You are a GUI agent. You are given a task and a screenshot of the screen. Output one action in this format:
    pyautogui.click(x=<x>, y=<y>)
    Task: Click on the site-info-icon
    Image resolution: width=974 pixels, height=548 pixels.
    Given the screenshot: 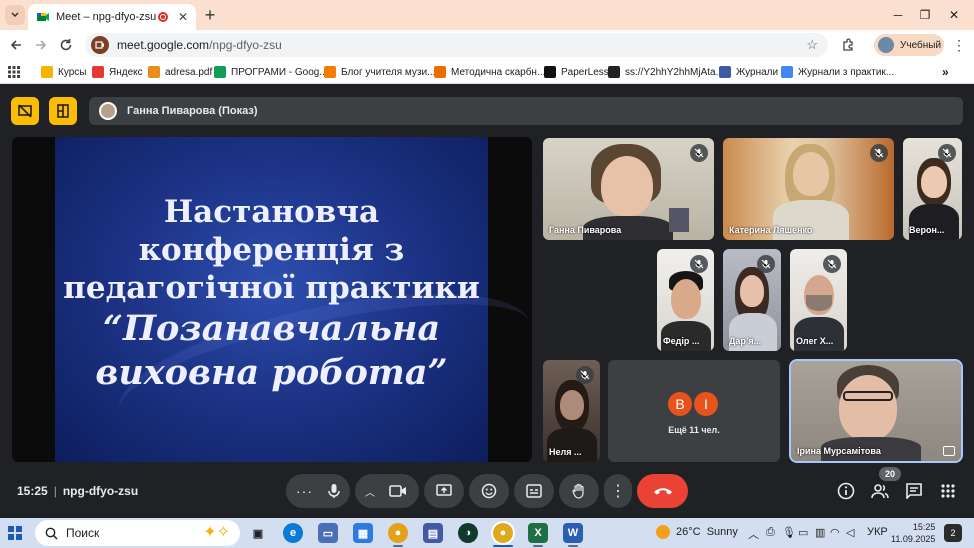 What is the action you would take?
    pyautogui.click(x=100, y=45)
    